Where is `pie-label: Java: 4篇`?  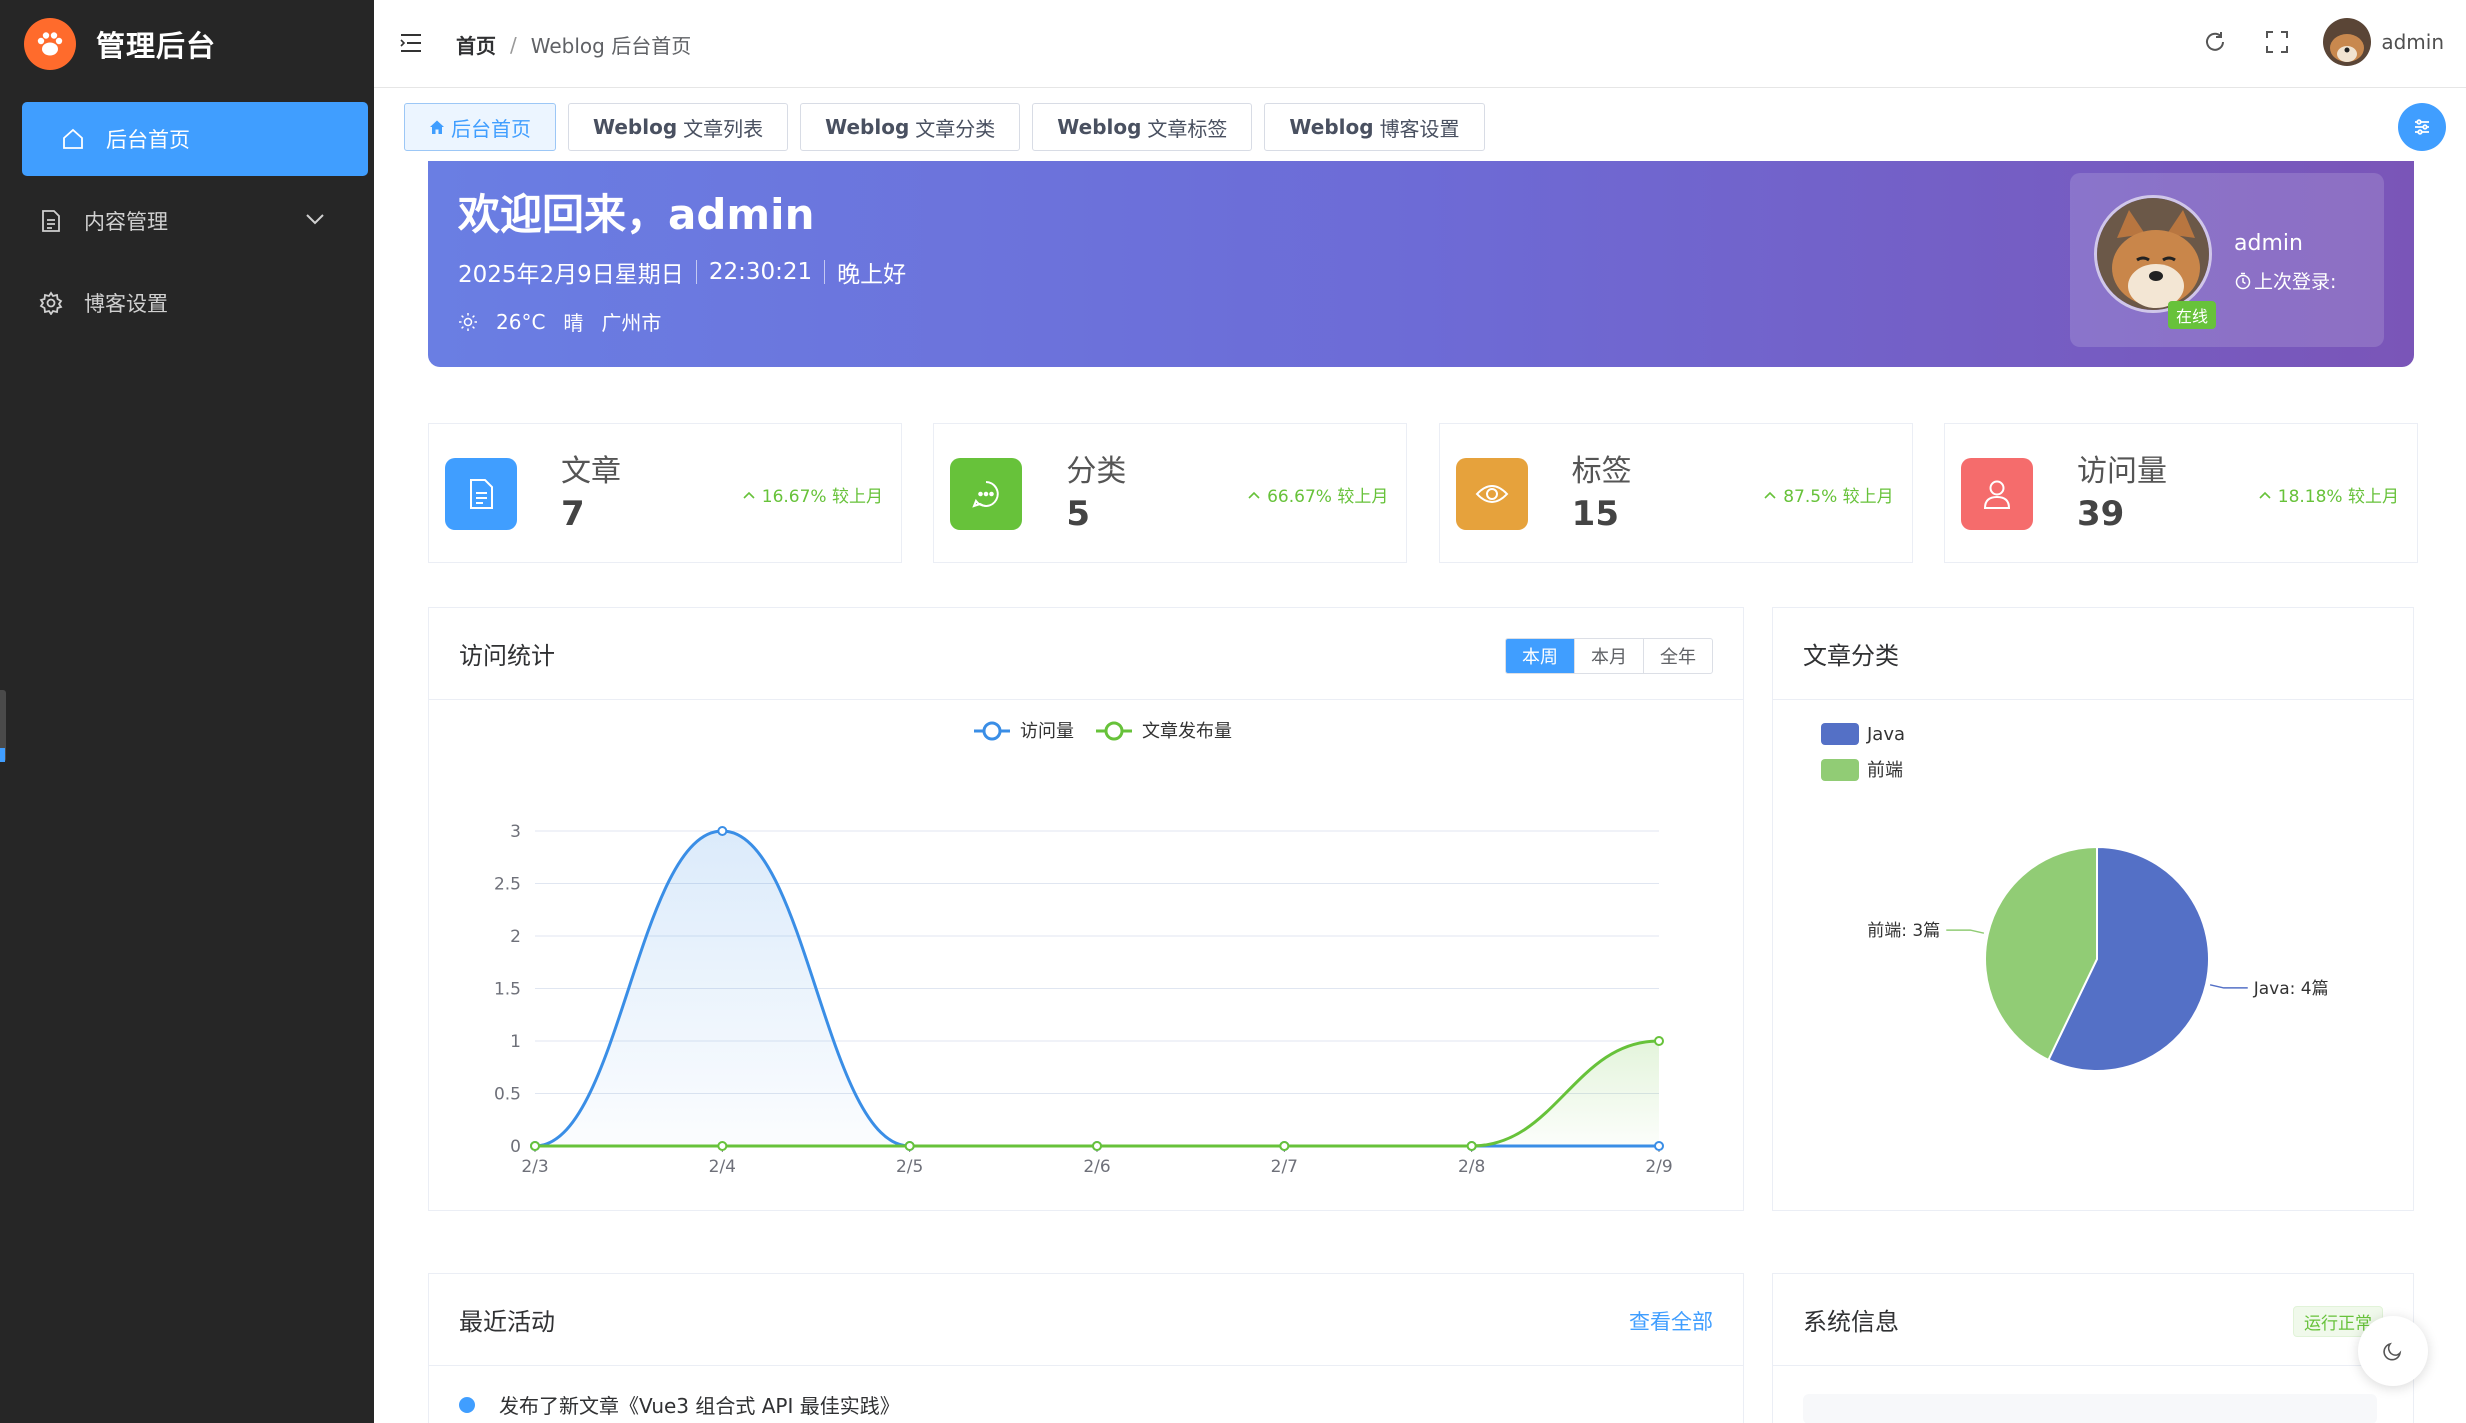
pie-label: Java: 4篇 is located at coordinates (2291, 989).